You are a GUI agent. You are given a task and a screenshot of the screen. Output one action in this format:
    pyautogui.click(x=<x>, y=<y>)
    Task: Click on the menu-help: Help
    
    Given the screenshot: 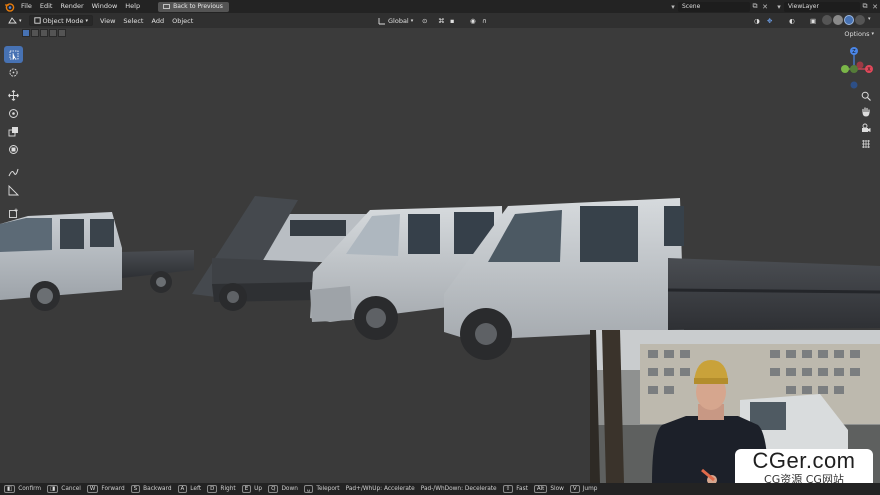 What is the action you would take?
    pyautogui.click(x=132, y=6)
    